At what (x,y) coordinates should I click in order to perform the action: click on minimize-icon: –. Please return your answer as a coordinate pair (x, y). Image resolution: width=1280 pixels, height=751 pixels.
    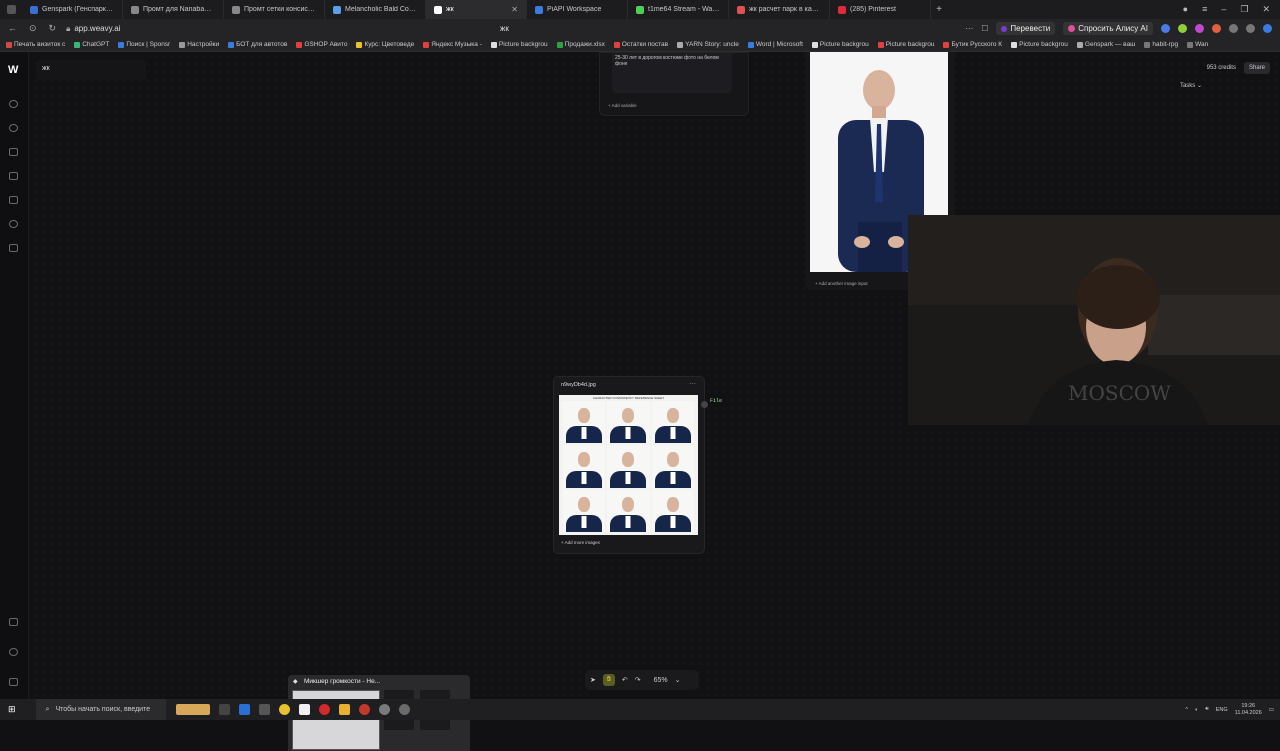
    Looking at the image, I should click on (1223, 9).